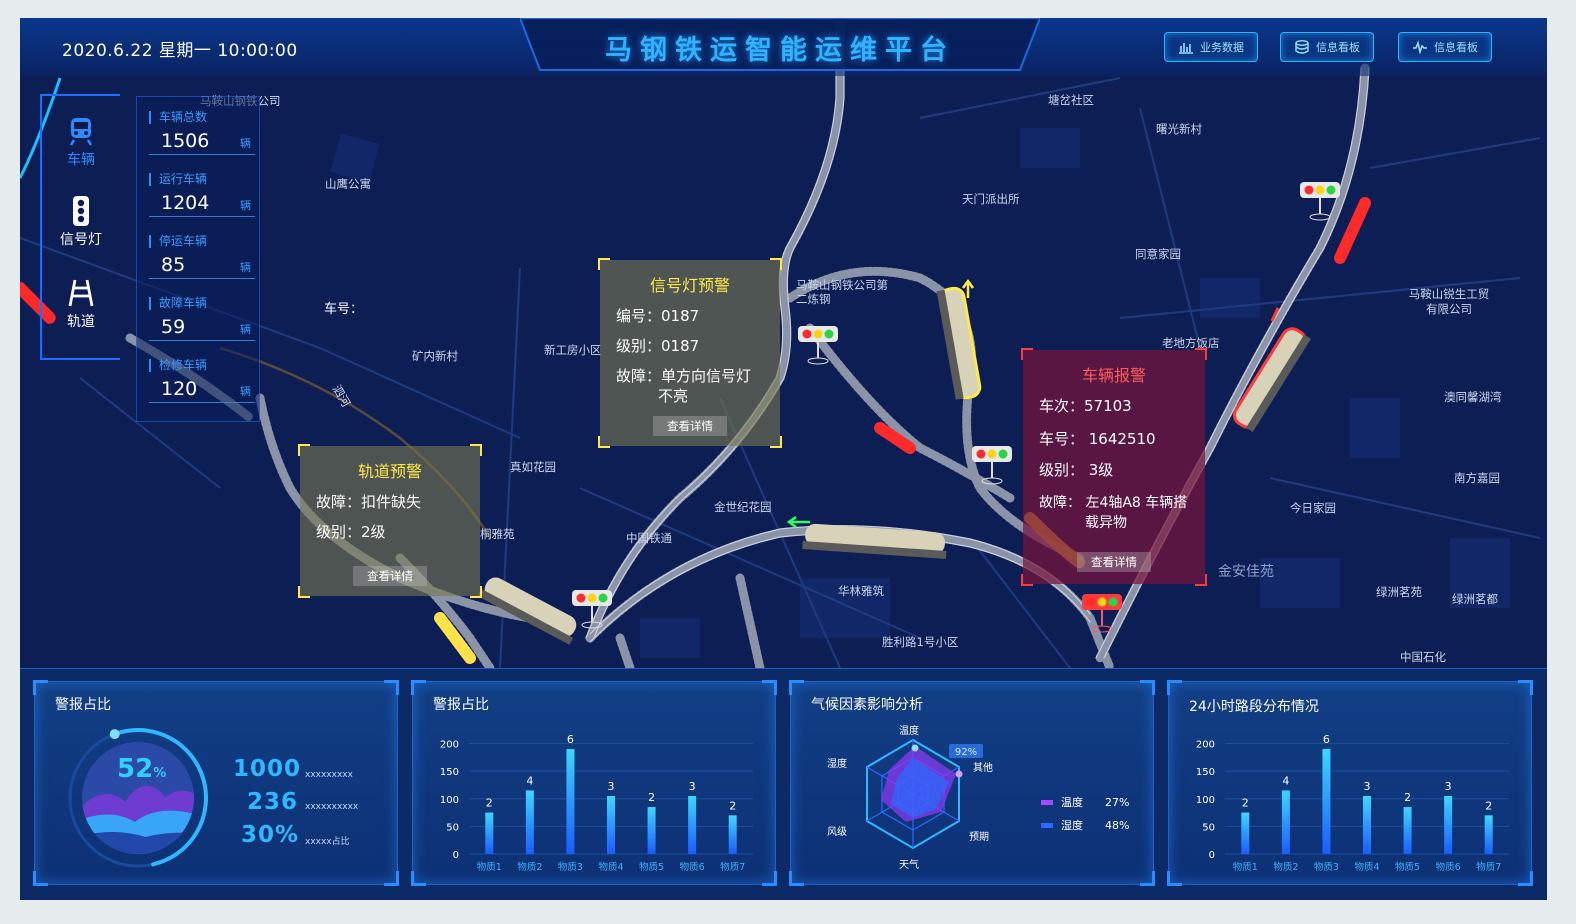  I want to click on stat-running-vehicles: 运行车辆 1204 辆, so click(202, 195).